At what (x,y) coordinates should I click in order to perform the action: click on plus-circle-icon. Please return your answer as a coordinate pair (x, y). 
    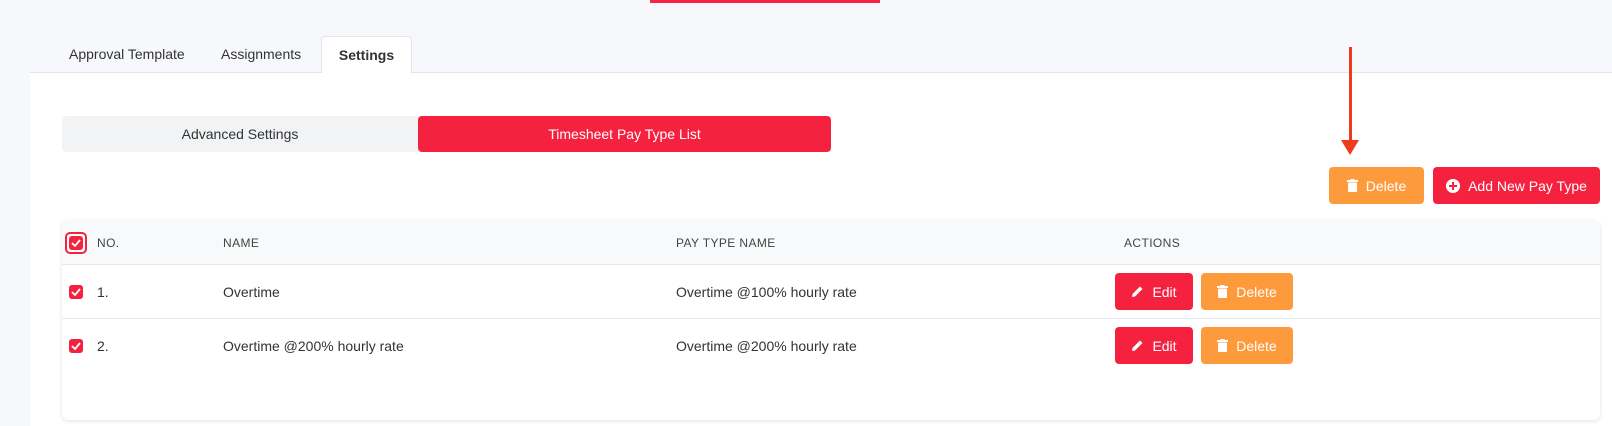
    Looking at the image, I should click on (1453, 185).